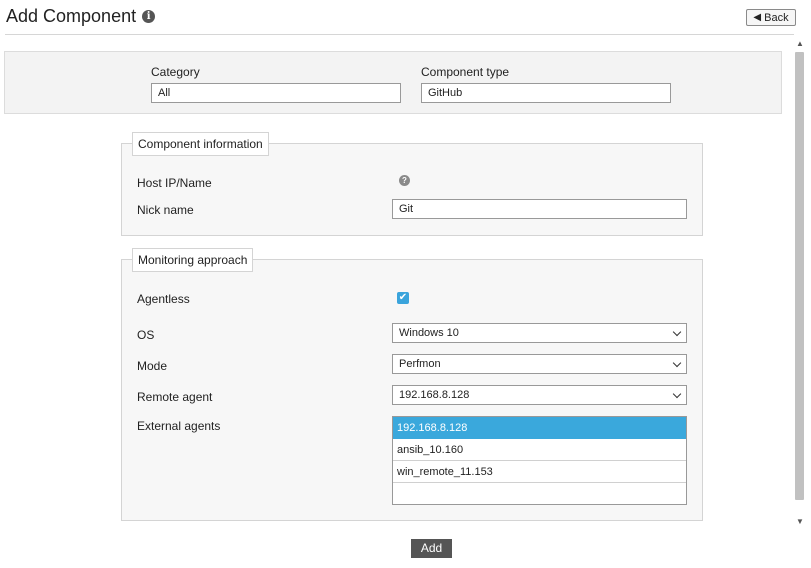  I want to click on host-label: Host IP/Name, so click(174, 183).